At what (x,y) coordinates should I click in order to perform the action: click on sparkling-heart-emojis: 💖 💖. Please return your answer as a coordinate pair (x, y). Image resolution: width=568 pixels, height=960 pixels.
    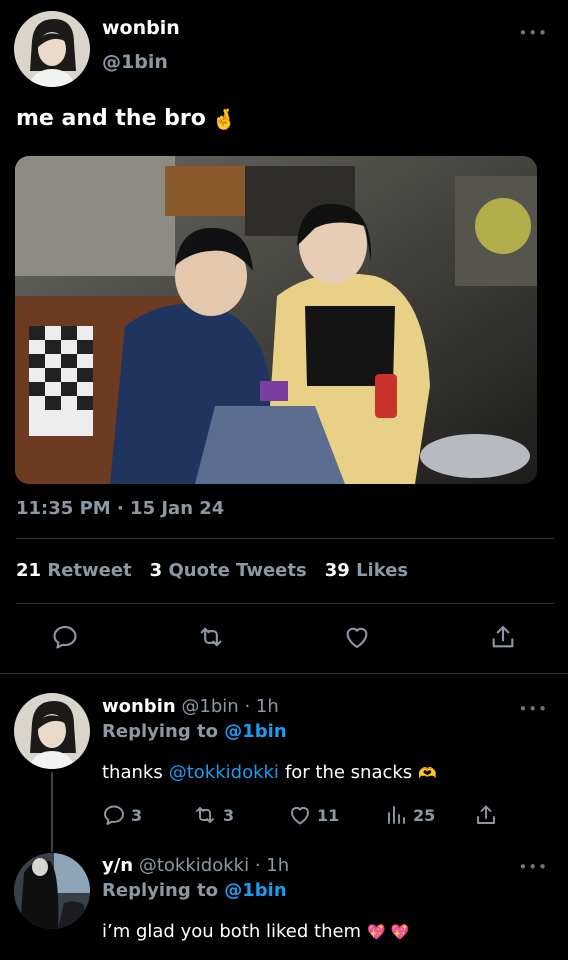
    Looking at the image, I should click on (388, 931).